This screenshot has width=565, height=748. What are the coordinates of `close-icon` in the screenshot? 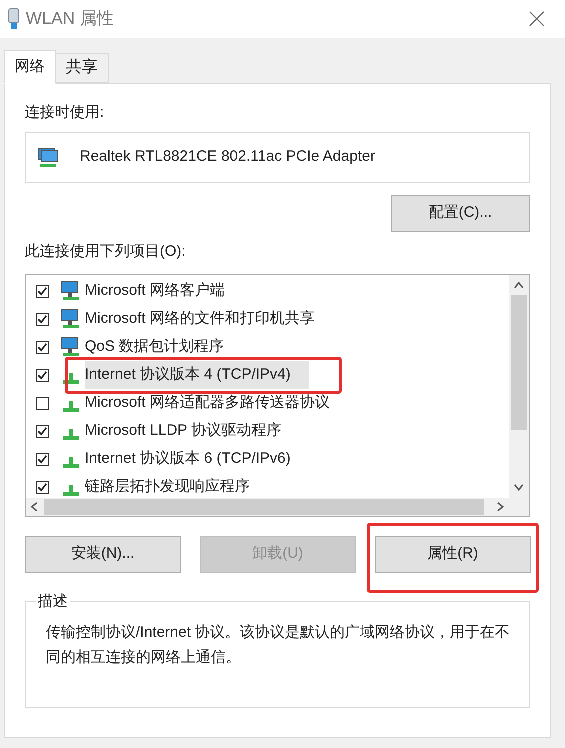 It's located at (537, 19).